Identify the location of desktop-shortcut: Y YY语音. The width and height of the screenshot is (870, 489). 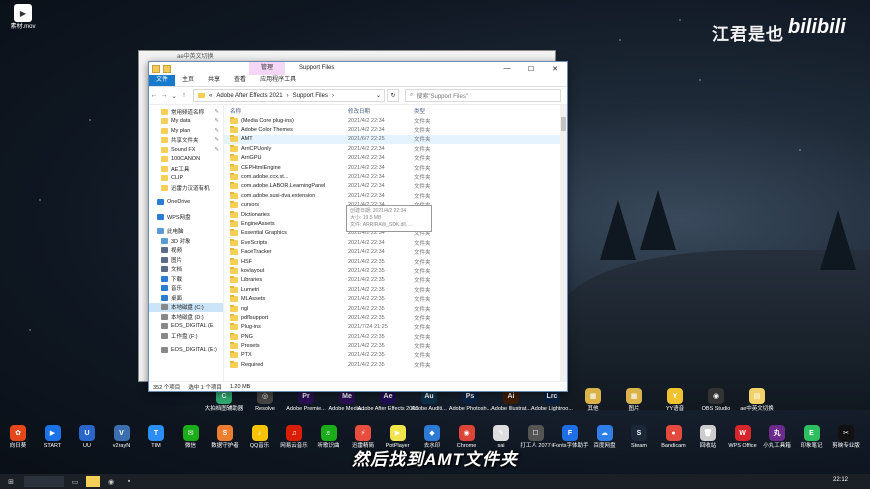
(675, 400).